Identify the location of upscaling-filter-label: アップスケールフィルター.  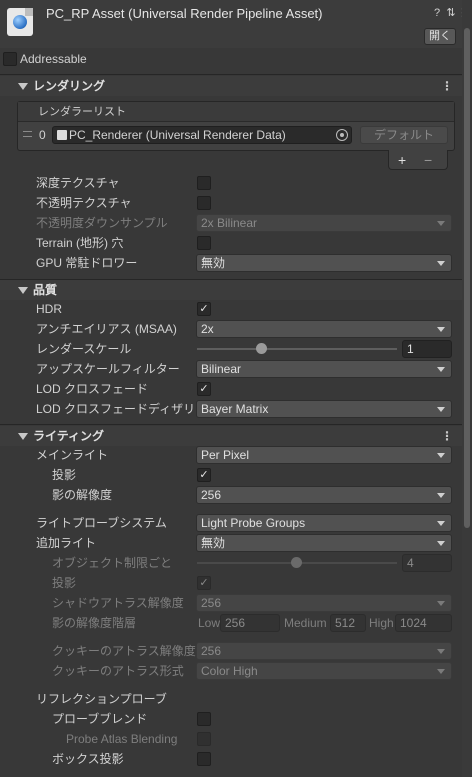
(108, 369).